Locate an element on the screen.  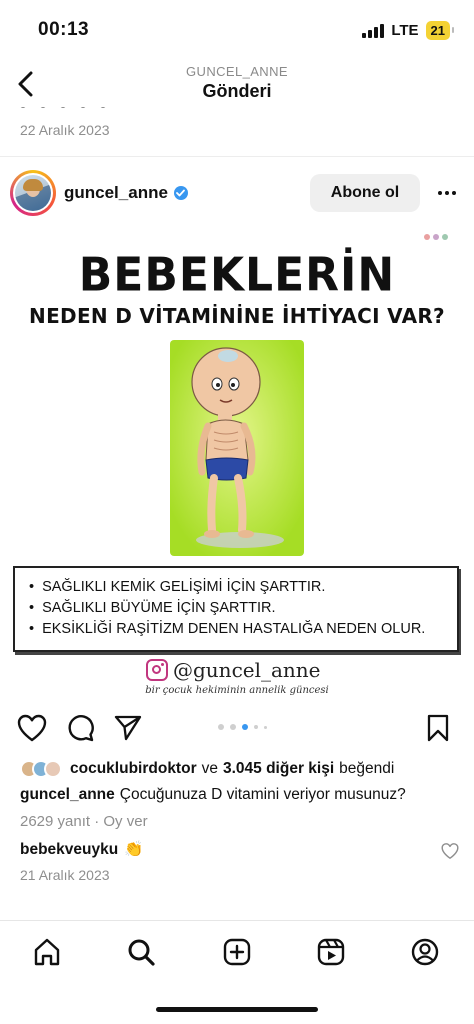
home-icon is located at coordinates (47, 952).